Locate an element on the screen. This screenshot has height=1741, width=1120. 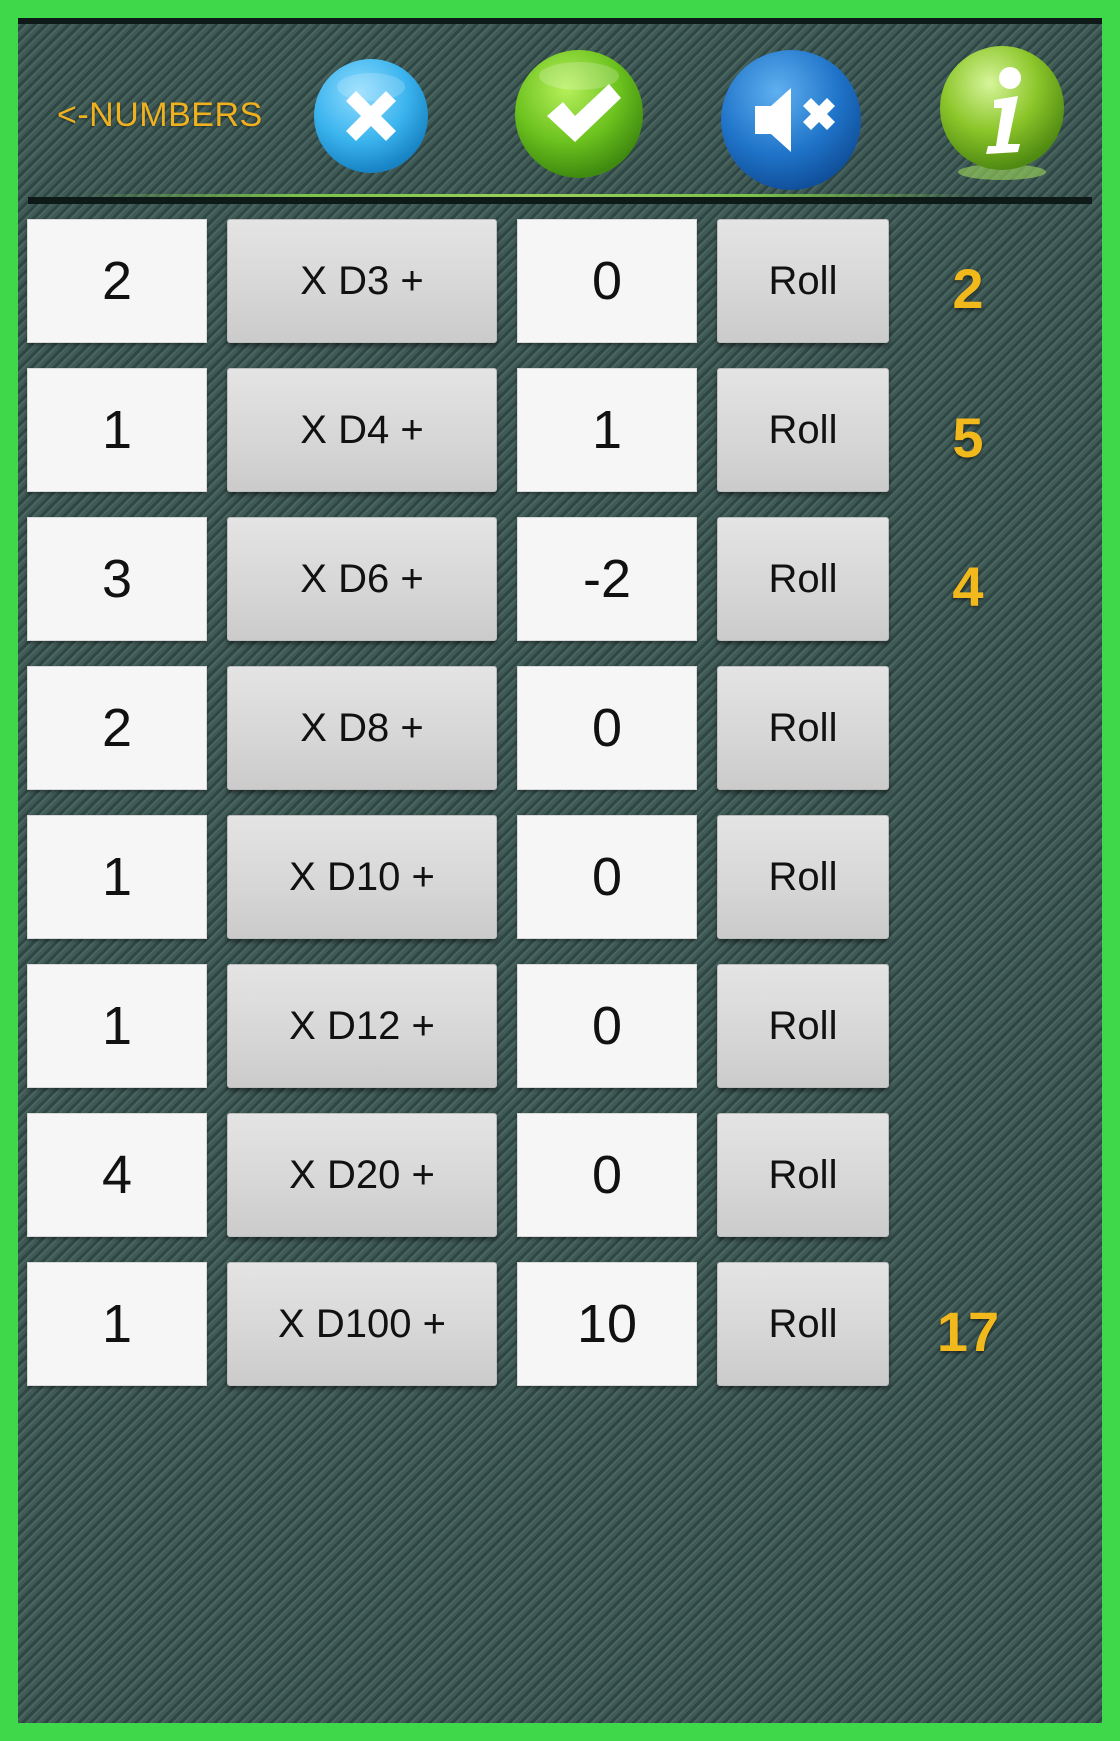
dice-row-d4: 1 X D4 + 1 Roll 5 is located at coordinates (560, 430).